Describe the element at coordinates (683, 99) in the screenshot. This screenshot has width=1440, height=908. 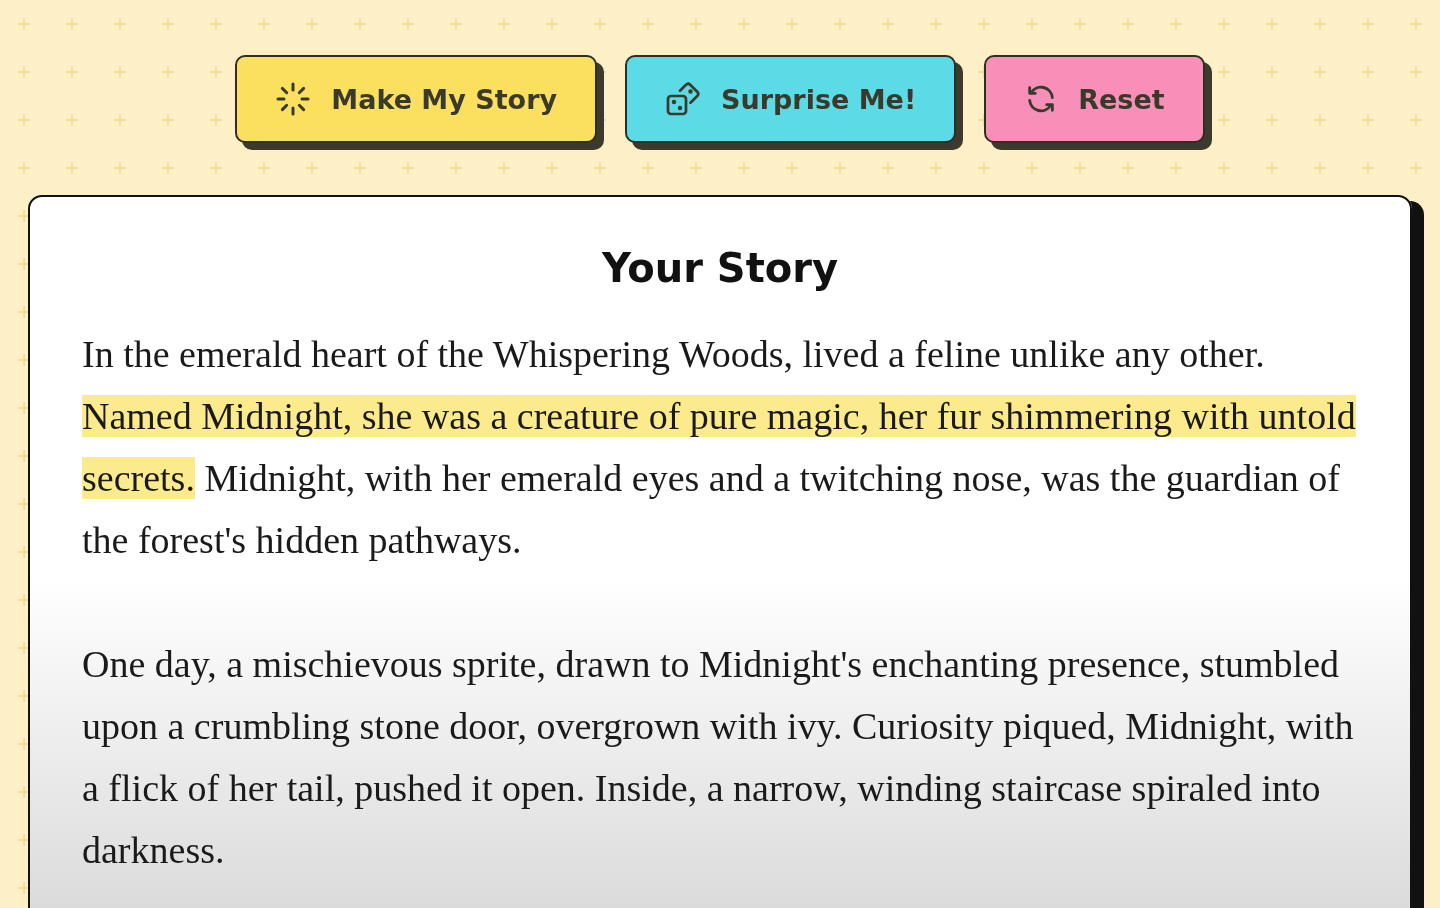
I see `dice-icon` at that location.